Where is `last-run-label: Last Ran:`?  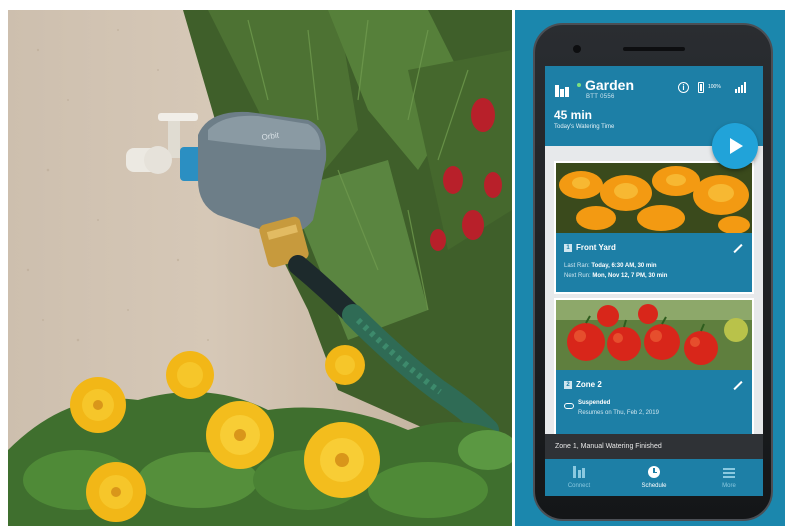 last-run-label: Last Ran: is located at coordinates (577, 266).